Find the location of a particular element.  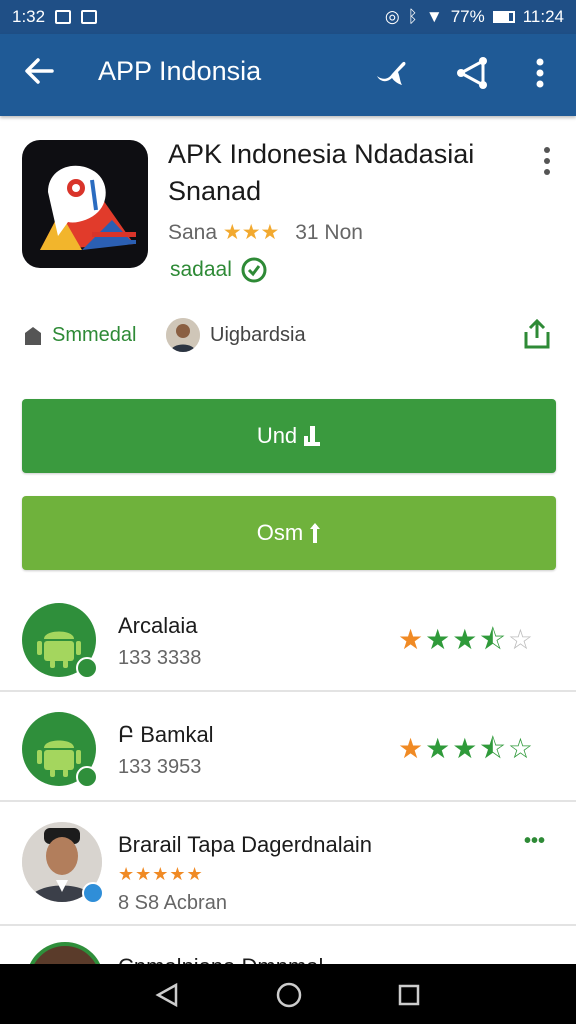

list-item-name: Cnmalniana Dmnmal is located at coordinates (220, 959).